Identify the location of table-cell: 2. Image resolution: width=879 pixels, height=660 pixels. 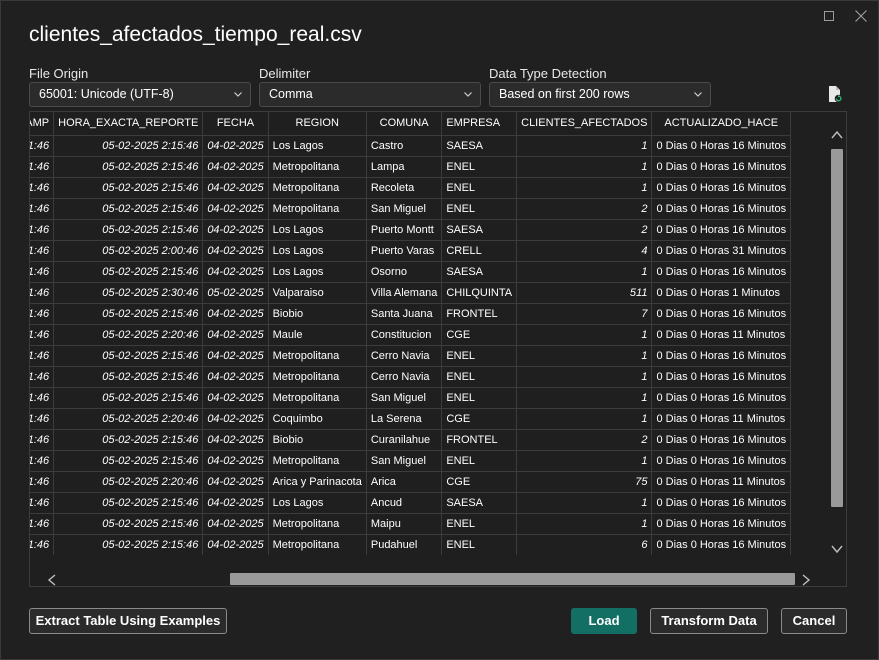
(584, 230).